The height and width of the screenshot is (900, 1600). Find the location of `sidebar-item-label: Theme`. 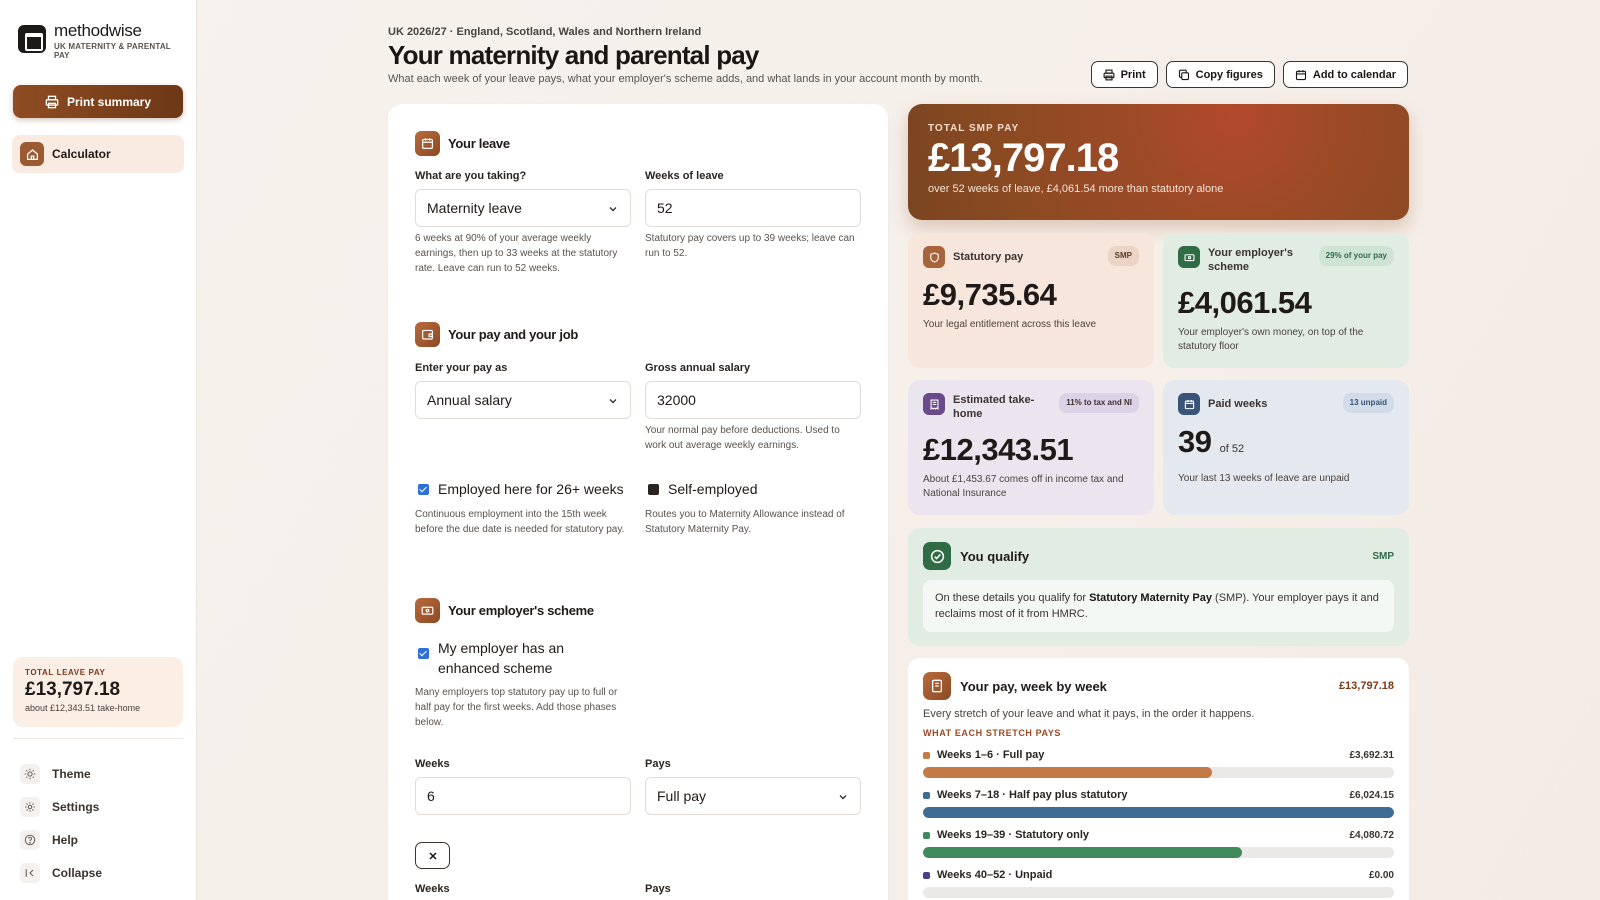

sidebar-item-label: Theme is located at coordinates (71, 773).